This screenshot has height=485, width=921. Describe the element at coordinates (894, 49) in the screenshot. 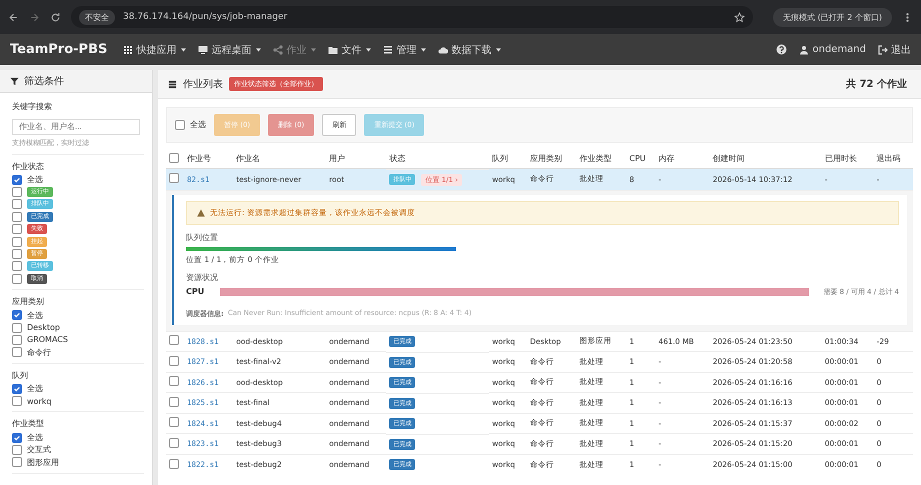

I see `logout-link: 退出` at that location.